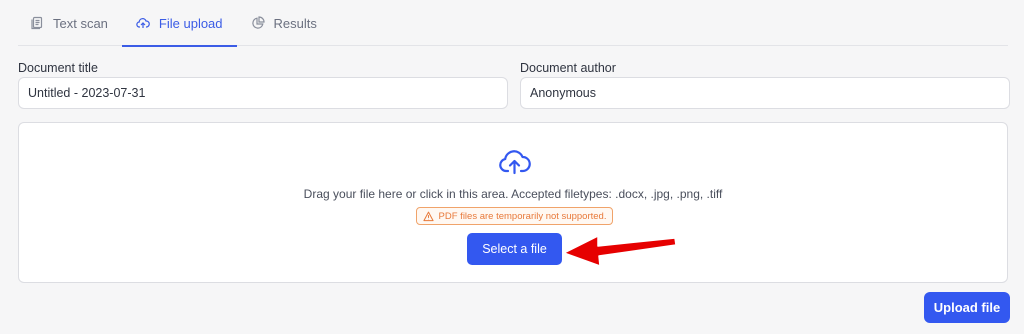  I want to click on annotation-arrow, so click(620, 251).